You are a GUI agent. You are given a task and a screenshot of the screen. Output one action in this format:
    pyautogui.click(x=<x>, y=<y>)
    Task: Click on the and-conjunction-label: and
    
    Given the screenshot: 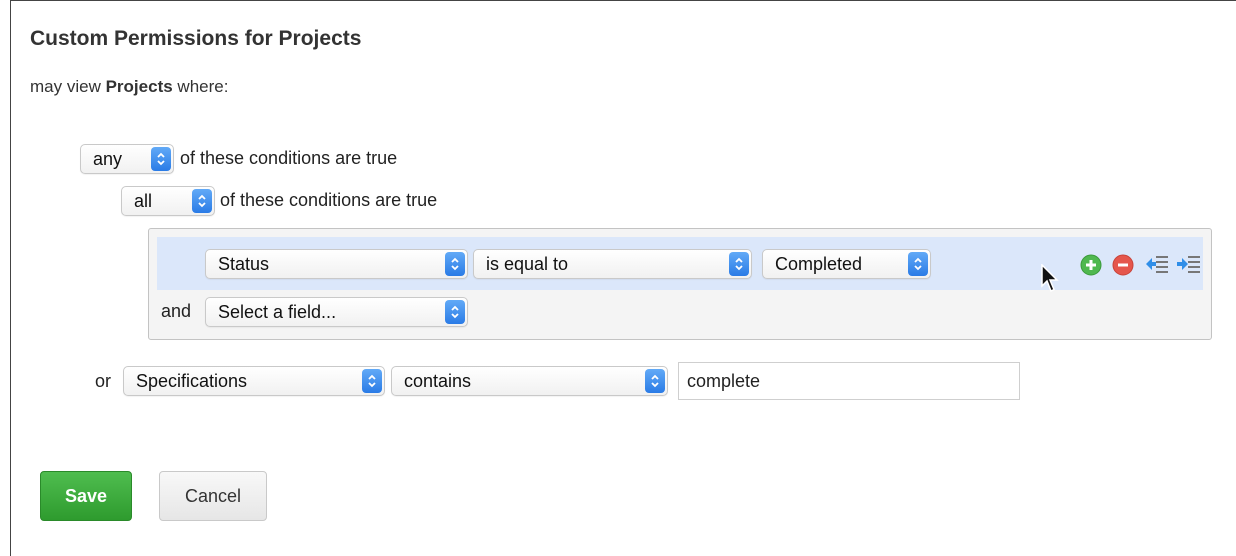 What is the action you would take?
    pyautogui.click(x=176, y=311)
    